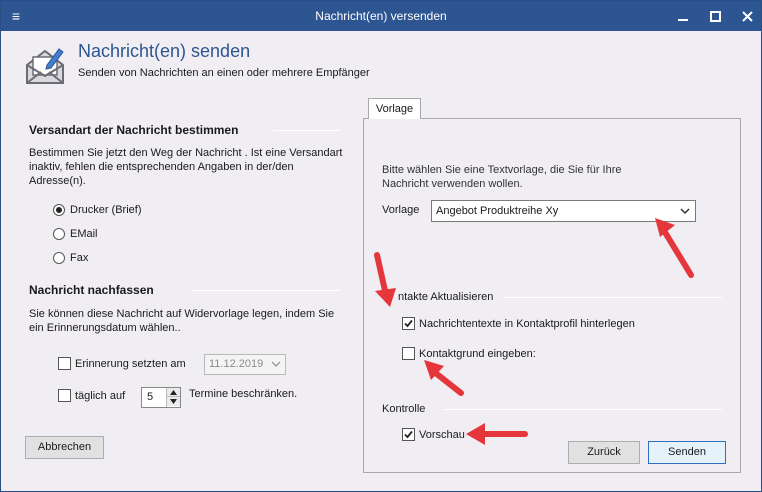 This screenshot has width=762, height=492. Describe the element at coordinates (45, 66) in the screenshot. I see `envelope-pen-icon` at that location.